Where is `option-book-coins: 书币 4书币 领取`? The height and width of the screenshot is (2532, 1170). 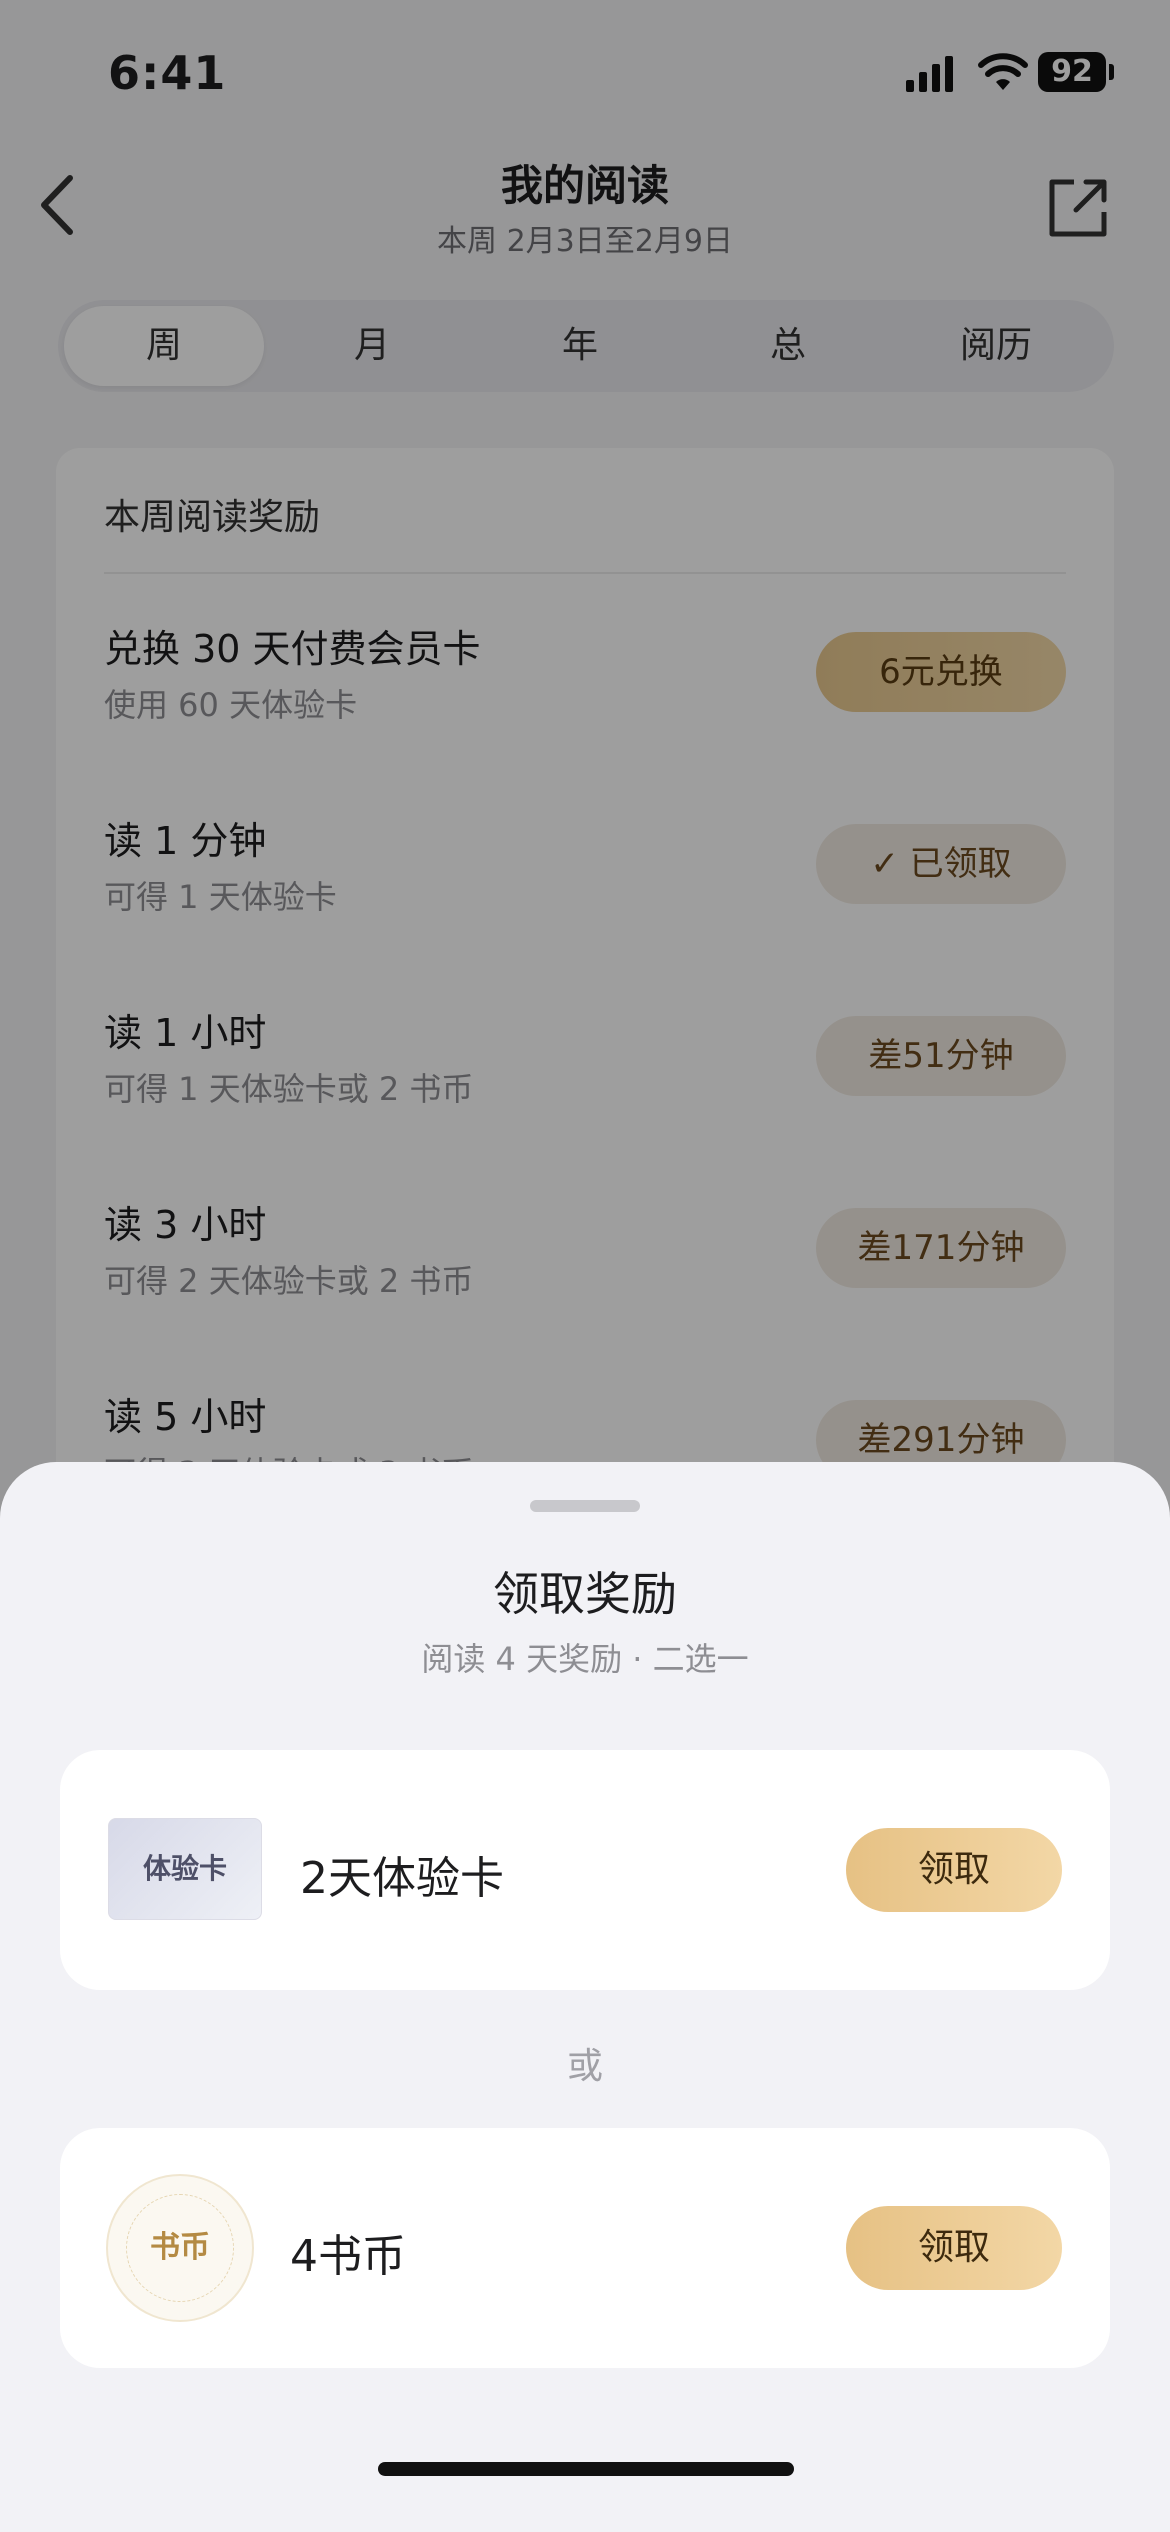 option-book-coins: 书币 4书币 领取 is located at coordinates (585, 2248).